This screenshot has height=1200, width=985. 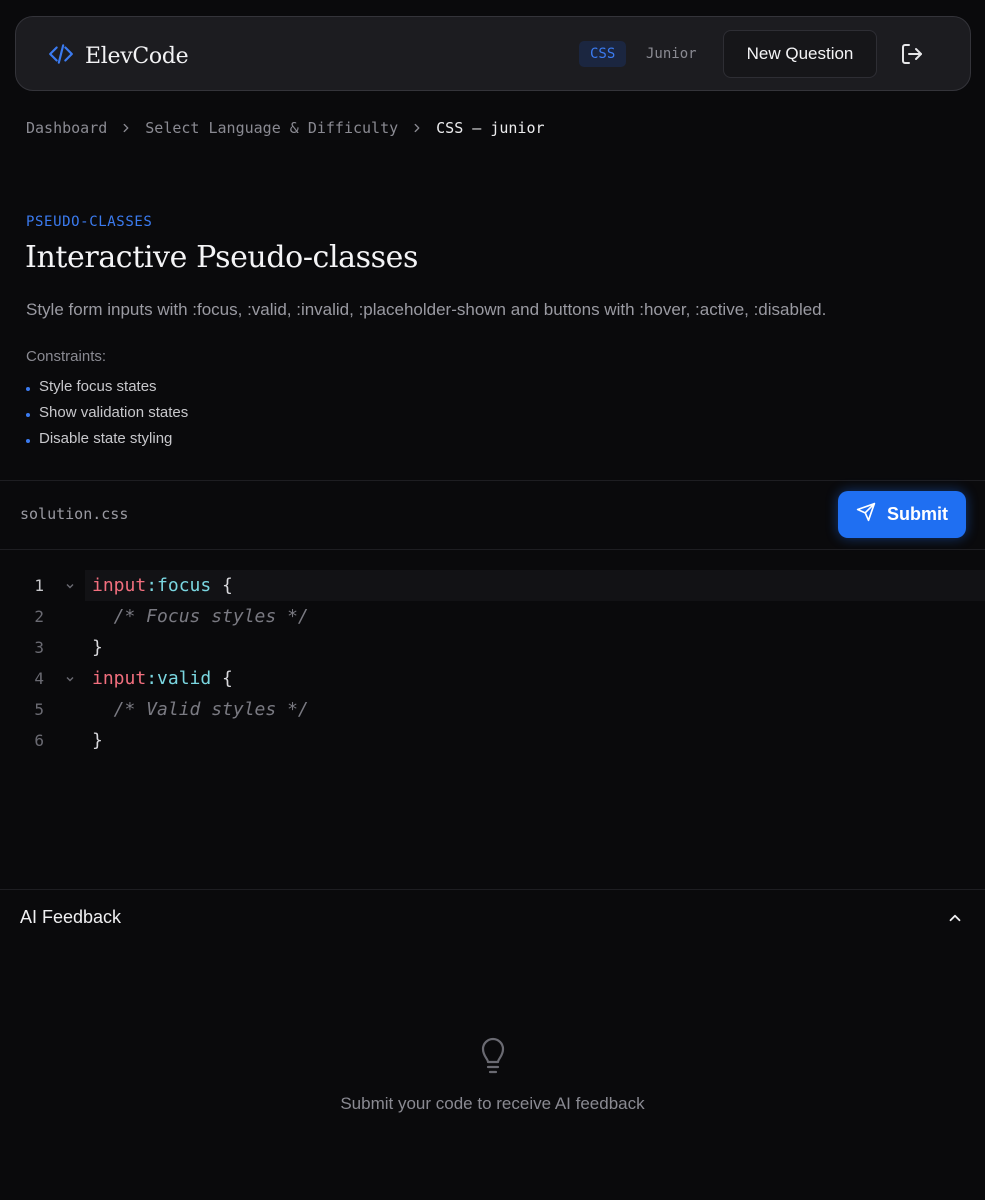 I want to click on constraint-item: Disable state styling, so click(x=107, y=439).